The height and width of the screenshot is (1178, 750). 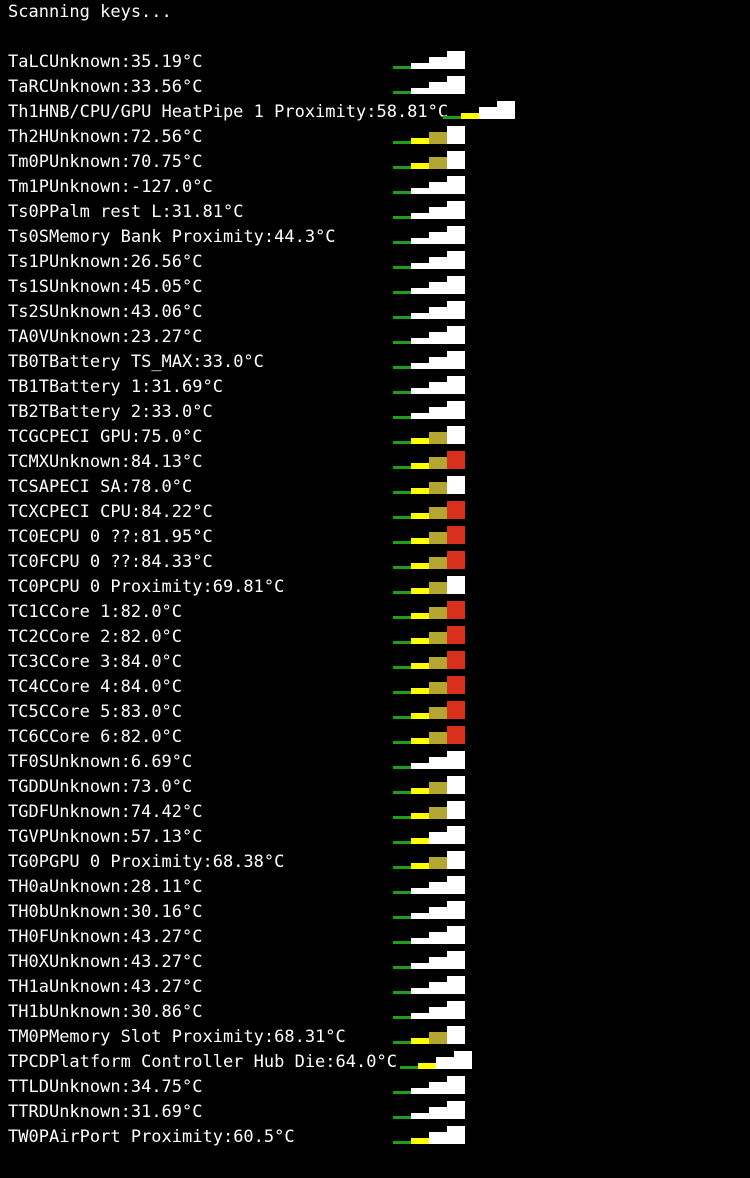 What do you see at coordinates (28, 611) in the screenshot?
I see `sensor-key: TC1C` at bounding box center [28, 611].